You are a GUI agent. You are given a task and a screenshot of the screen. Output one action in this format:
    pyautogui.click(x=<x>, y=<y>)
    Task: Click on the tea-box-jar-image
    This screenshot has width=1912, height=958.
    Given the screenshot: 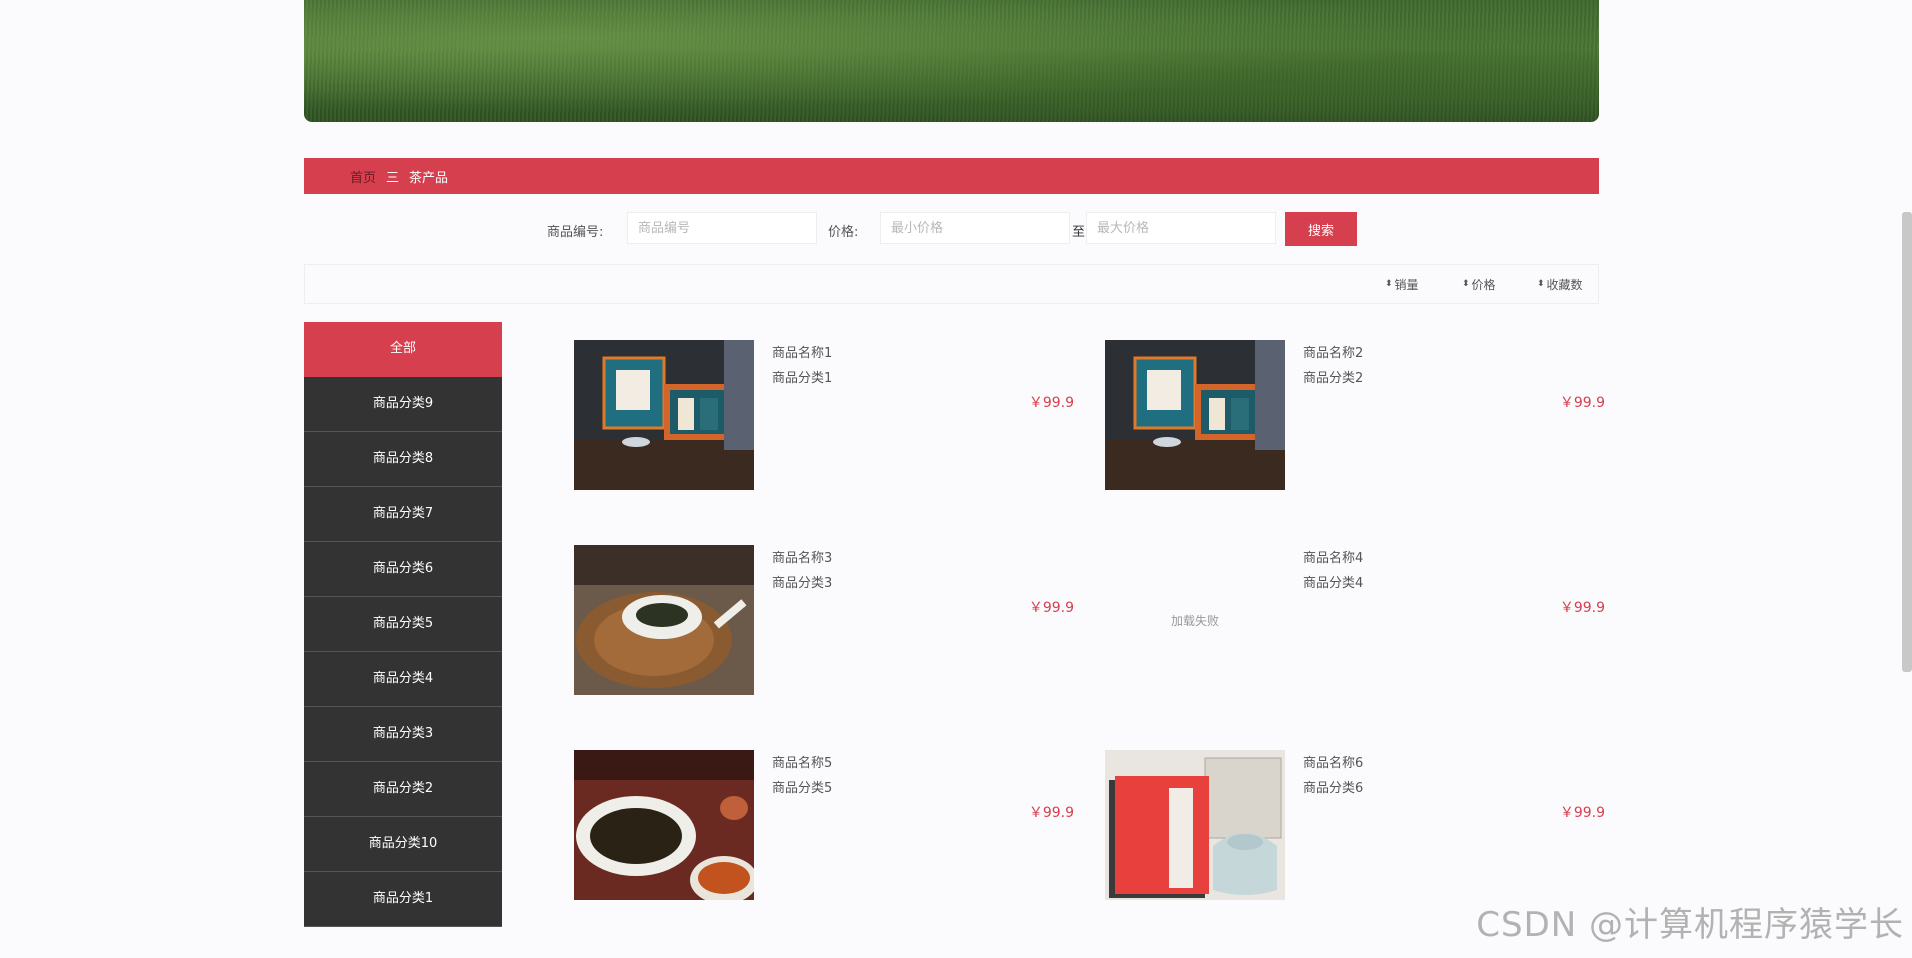 What is the action you would take?
    pyautogui.click(x=1195, y=825)
    